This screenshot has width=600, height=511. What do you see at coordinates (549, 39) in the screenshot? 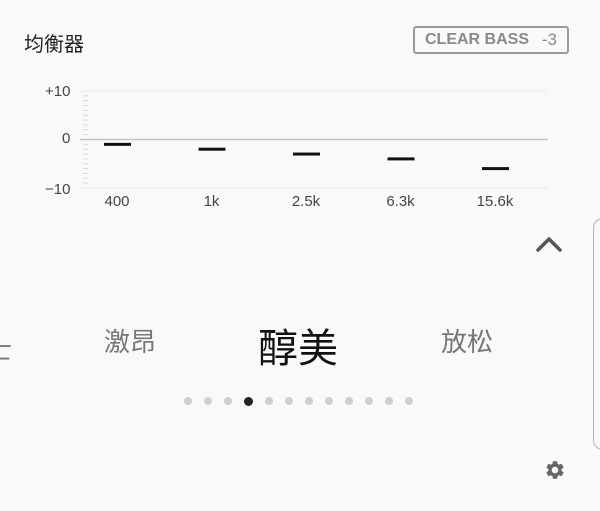
I see `clear-bass-value: -3` at bounding box center [549, 39].